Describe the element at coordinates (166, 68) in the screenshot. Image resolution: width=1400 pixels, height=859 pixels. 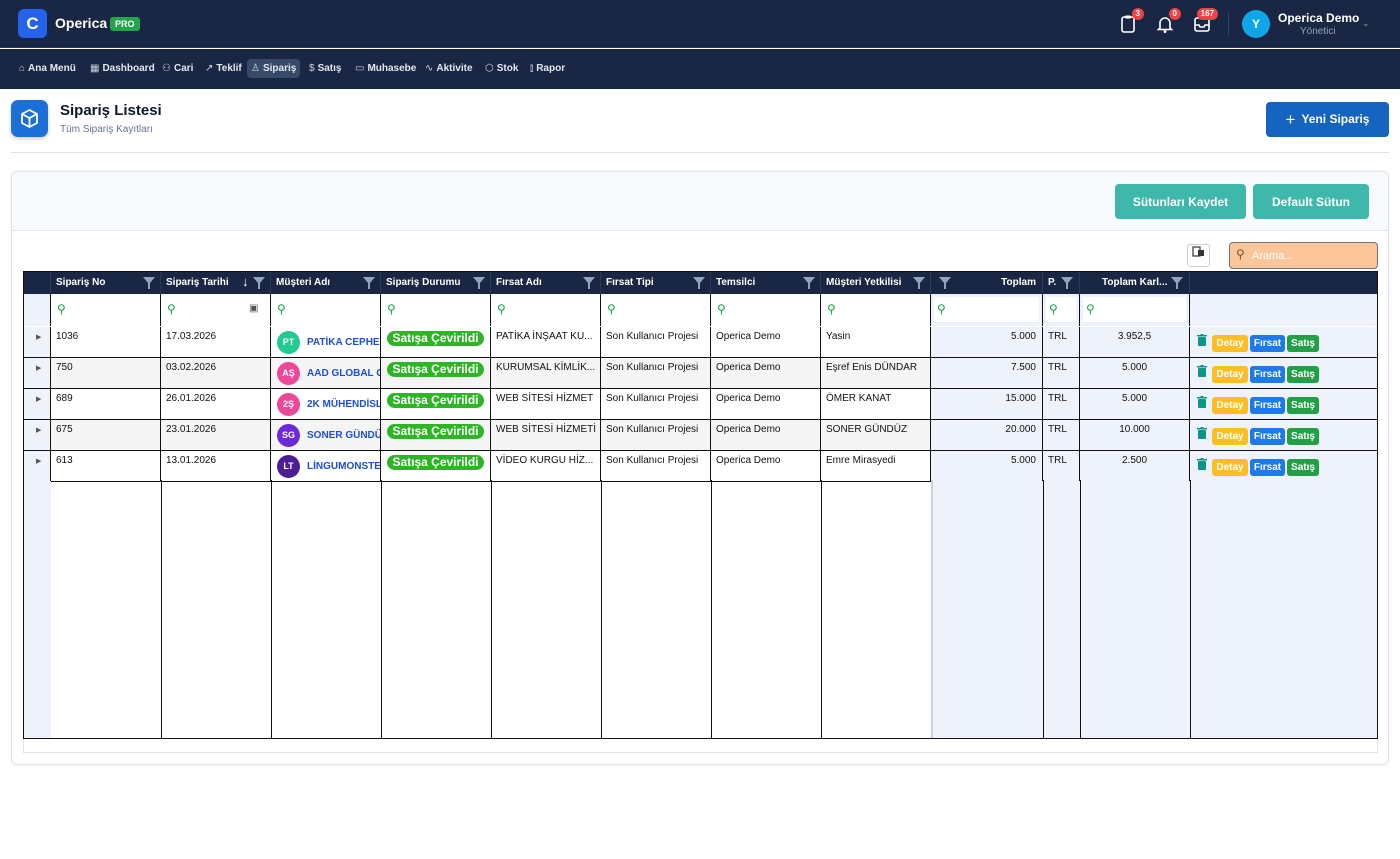
I see `users-icon: ⚇` at that location.